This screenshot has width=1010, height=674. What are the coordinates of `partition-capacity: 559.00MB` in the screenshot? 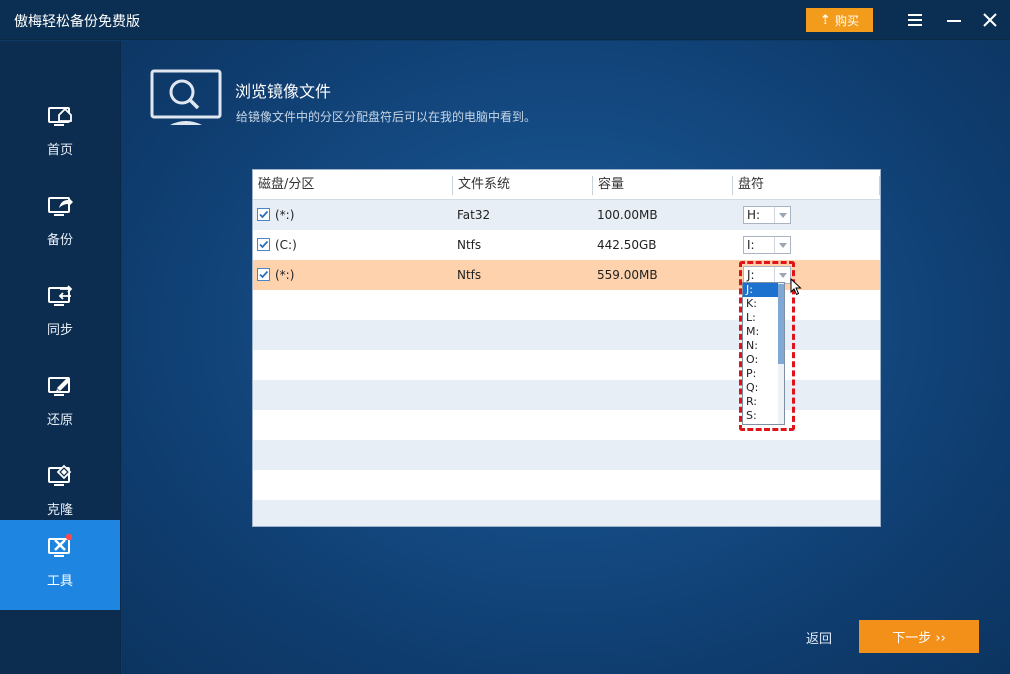 It's located at (627, 275).